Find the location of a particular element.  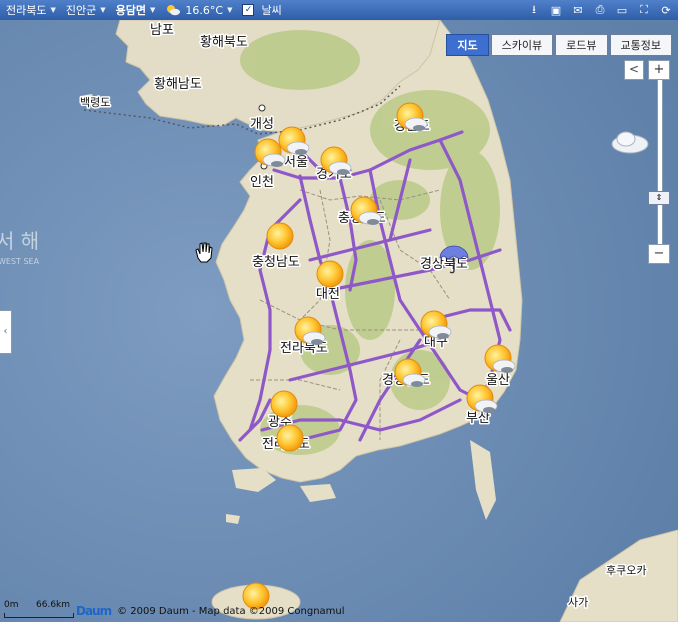

weather-temperature: 16.6°C is located at coordinates (204, 10).